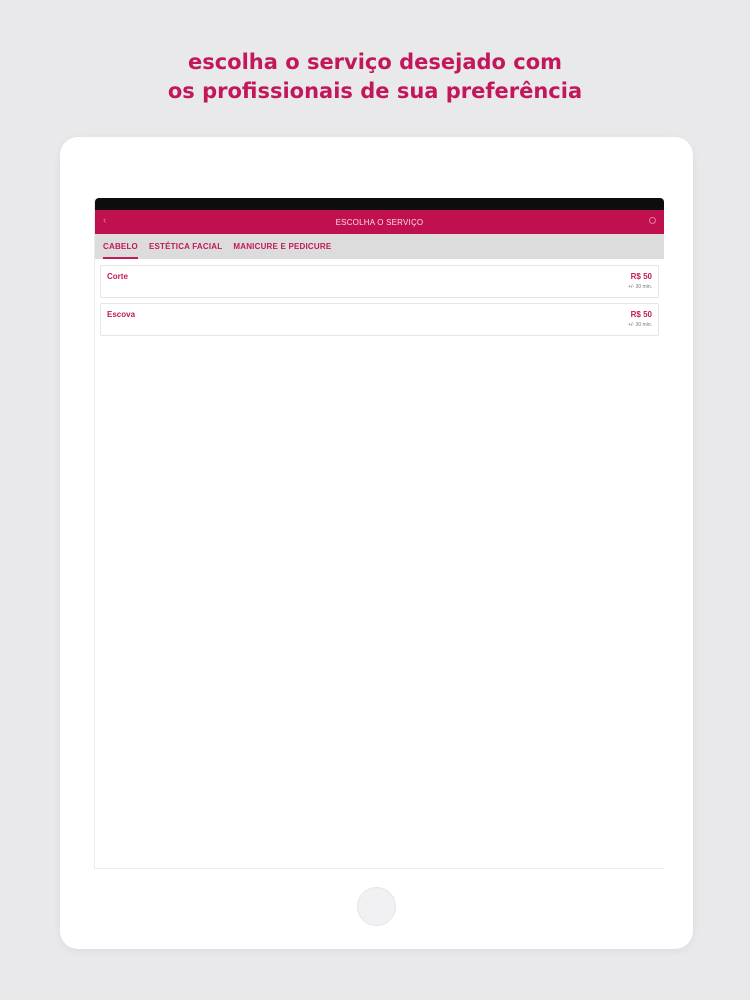 This screenshot has height=1000, width=750. What do you see at coordinates (376, 906) in the screenshot?
I see `home-button` at bounding box center [376, 906].